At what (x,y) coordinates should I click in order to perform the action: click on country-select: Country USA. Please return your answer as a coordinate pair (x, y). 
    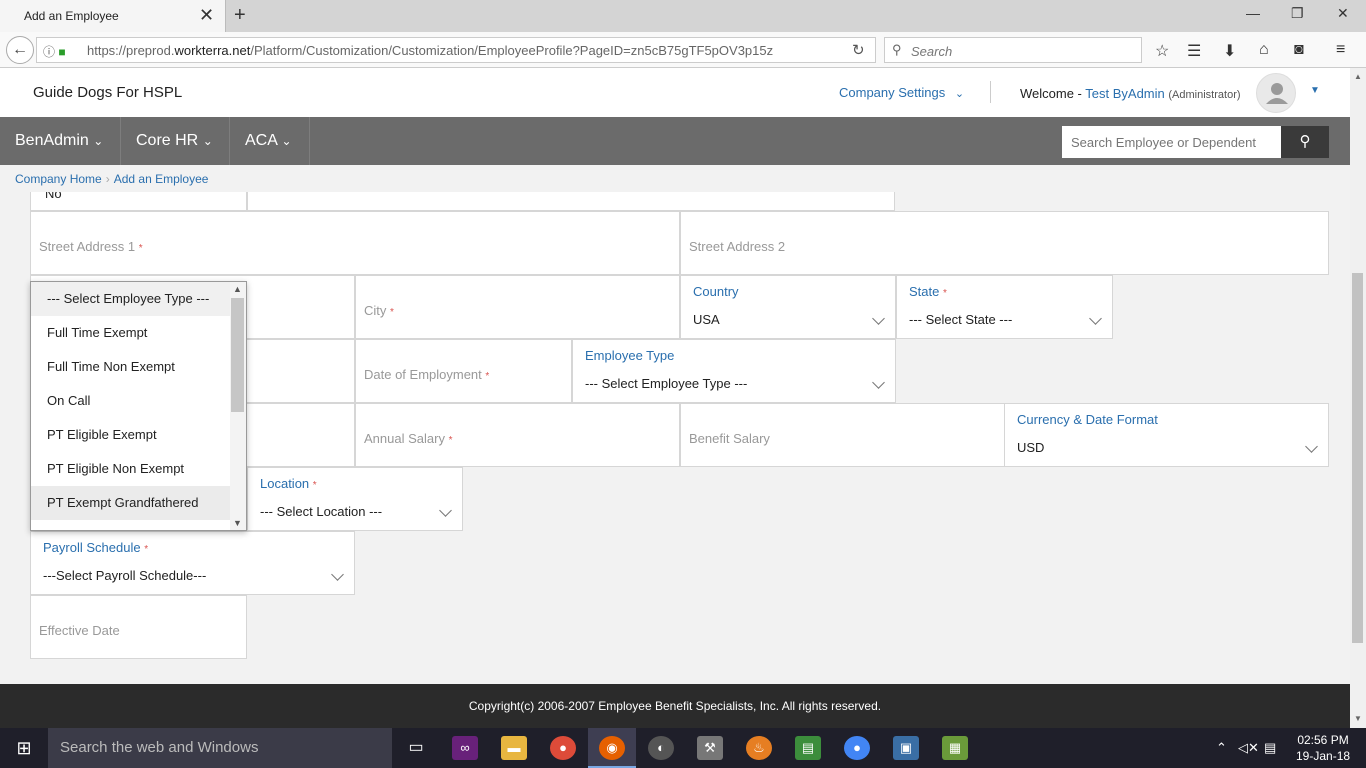
    Looking at the image, I should click on (788, 307).